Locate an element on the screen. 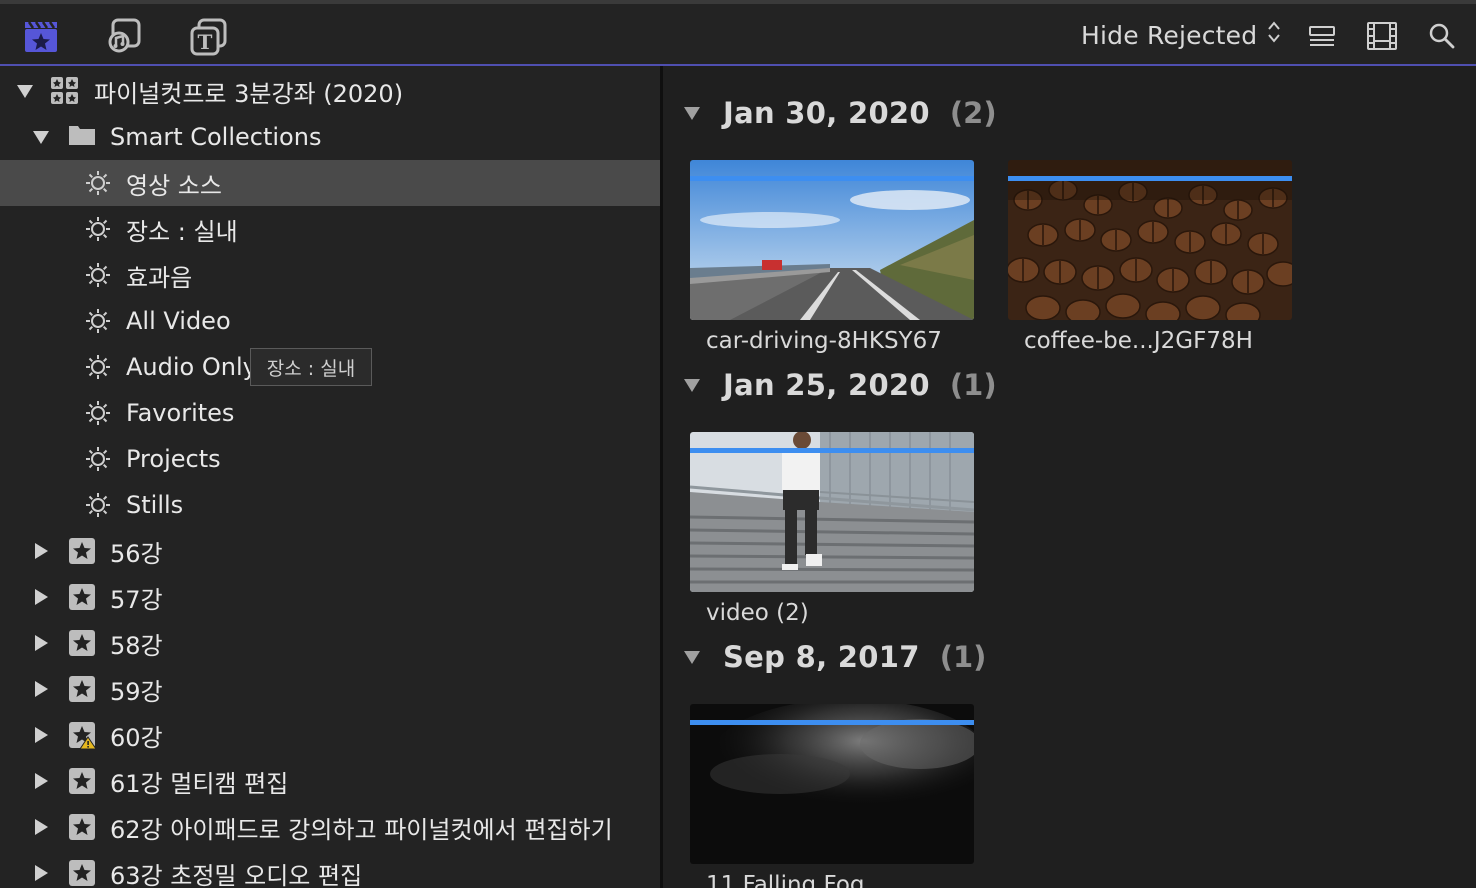 The width and height of the screenshot is (1476, 888). event-label: 61강 멀티캠 편집 is located at coordinates (199, 783).